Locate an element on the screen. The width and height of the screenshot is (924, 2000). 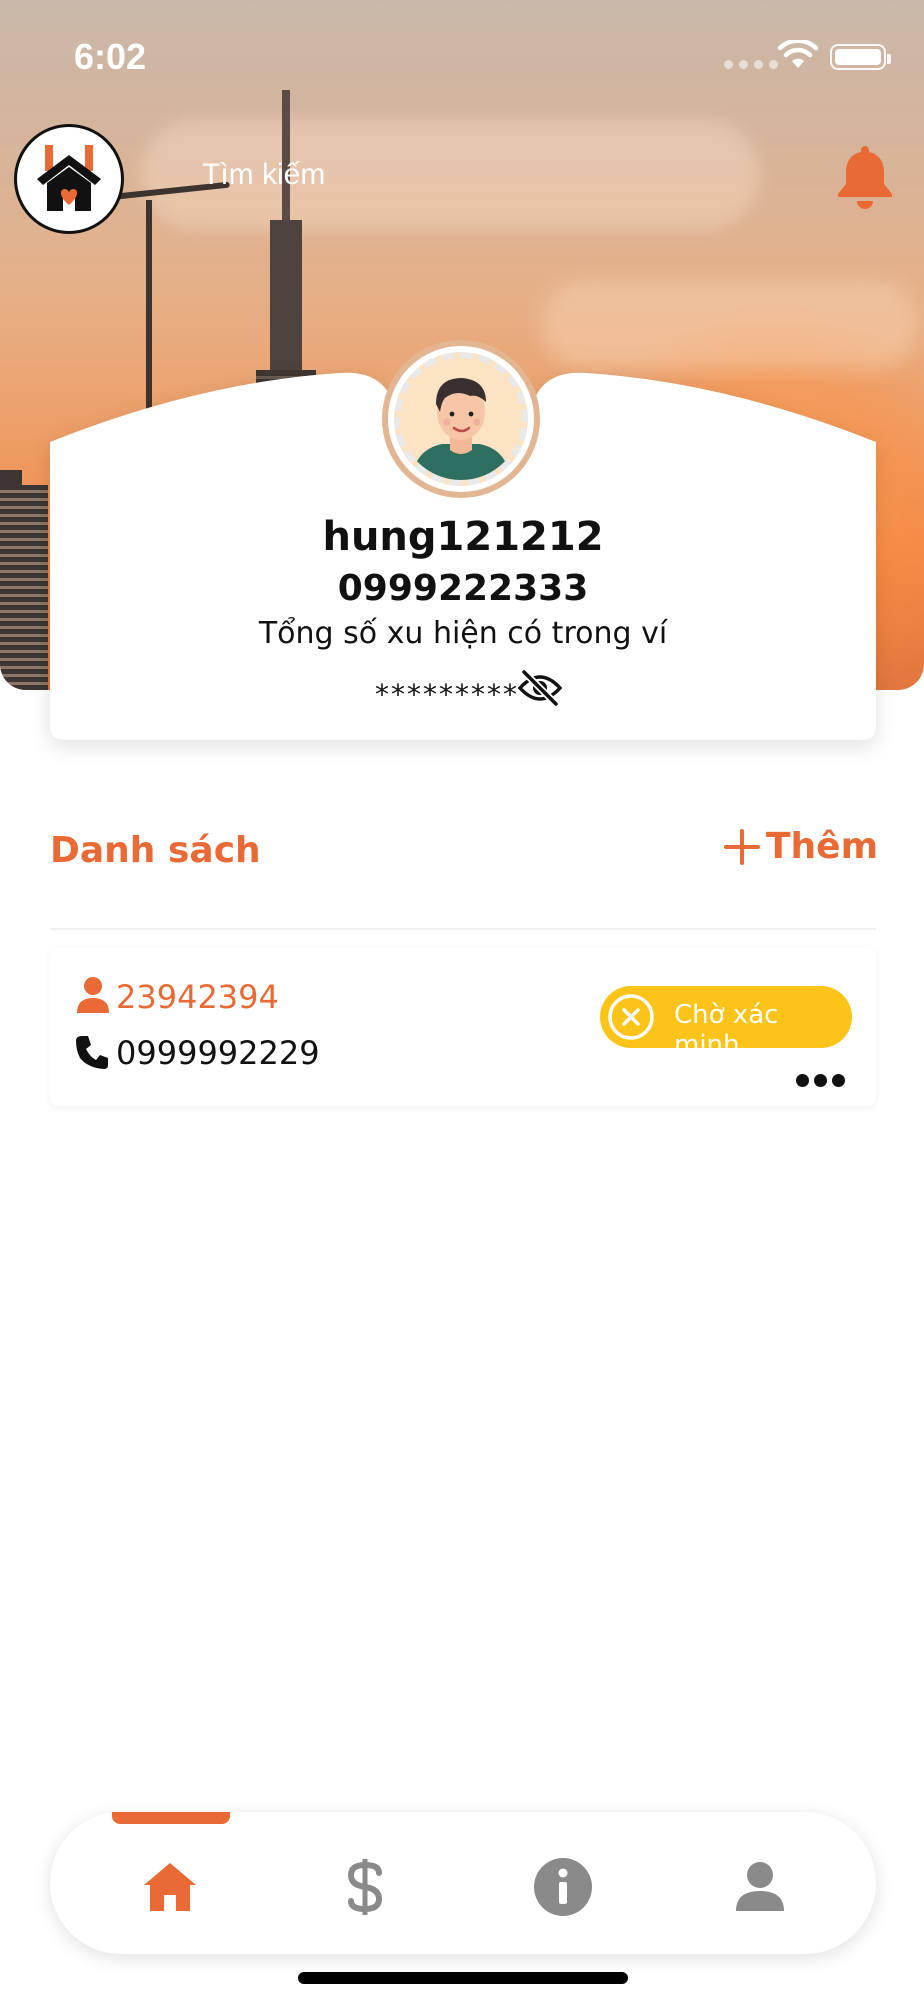
add-button-label: Thêm is located at coordinates (822, 846).